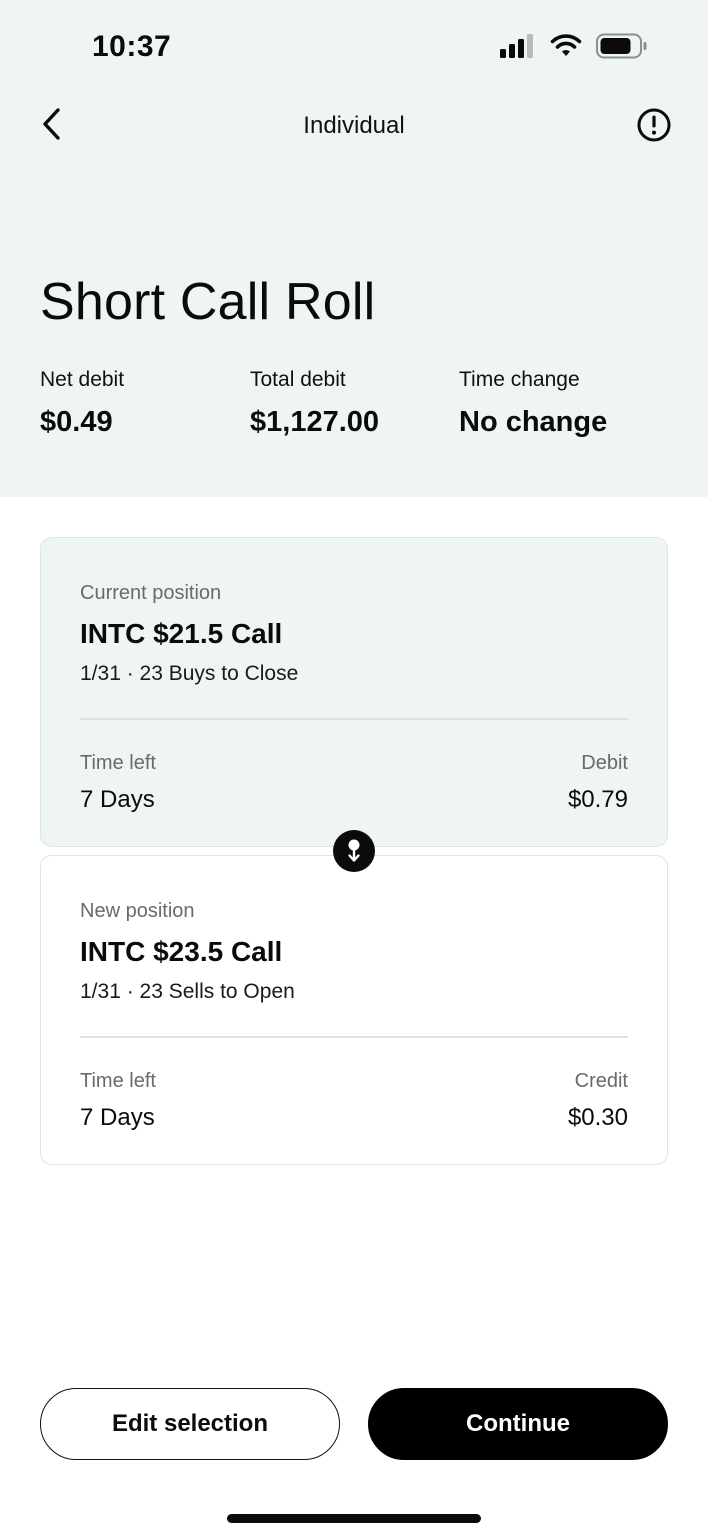 The image size is (708, 1536). Describe the element at coordinates (208, 302) in the screenshot. I see `page-title: Short Call Roll` at that location.